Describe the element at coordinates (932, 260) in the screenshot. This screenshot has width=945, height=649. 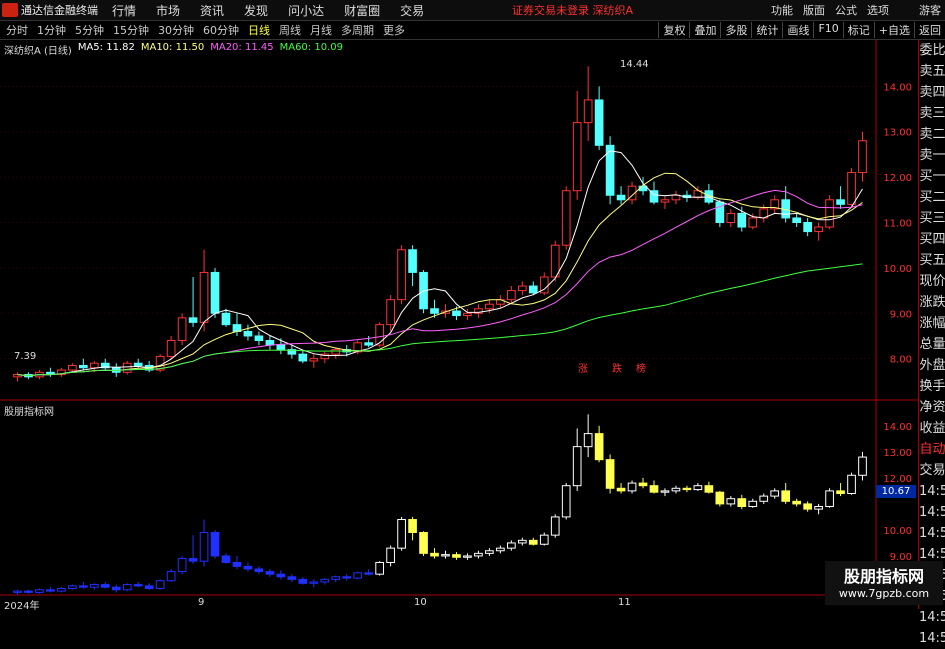
I see `side-panel-item: 买五` at that location.